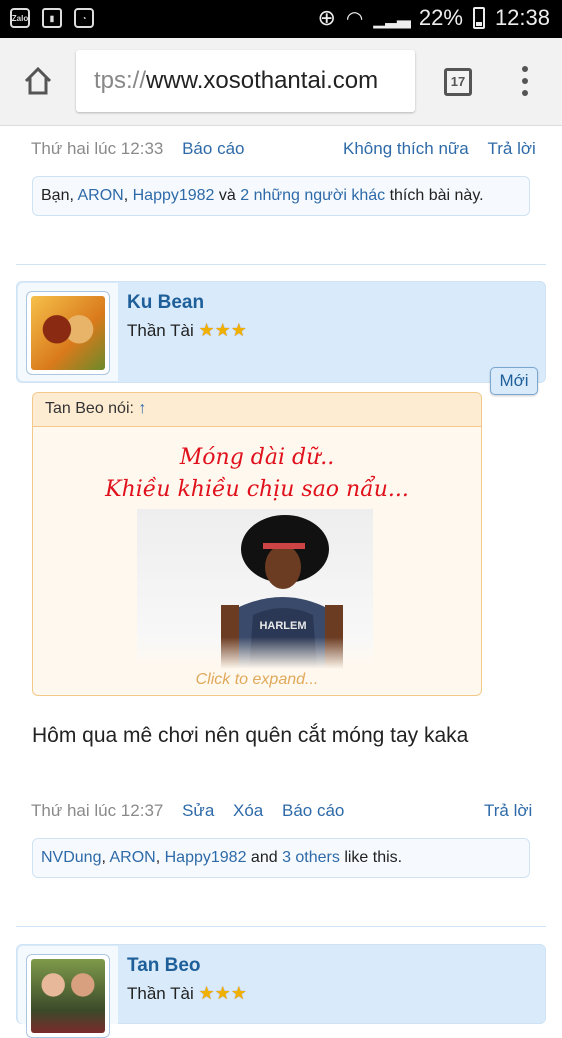 The height and width of the screenshot is (1038, 562). What do you see at coordinates (38, 81) in the screenshot?
I see `home-icon` at bounding box center [38, 81].